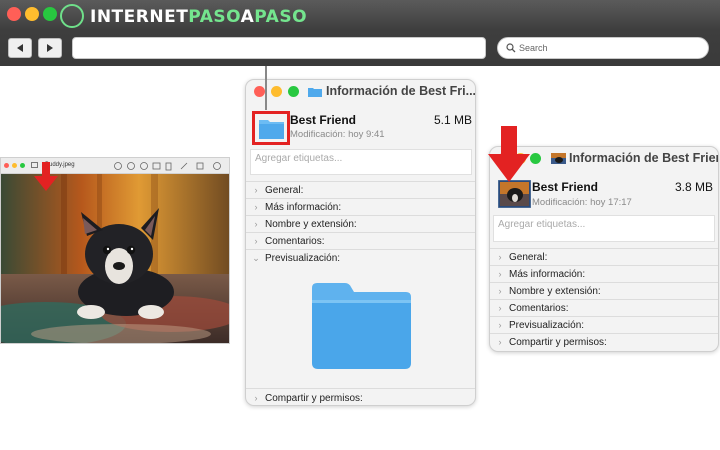 The width and height of the screenshot is (720, 450). What do you see at coordinates (247, 17) in the screenshot?
I see `logo-part-3: A` at bounding box center [247, 17].